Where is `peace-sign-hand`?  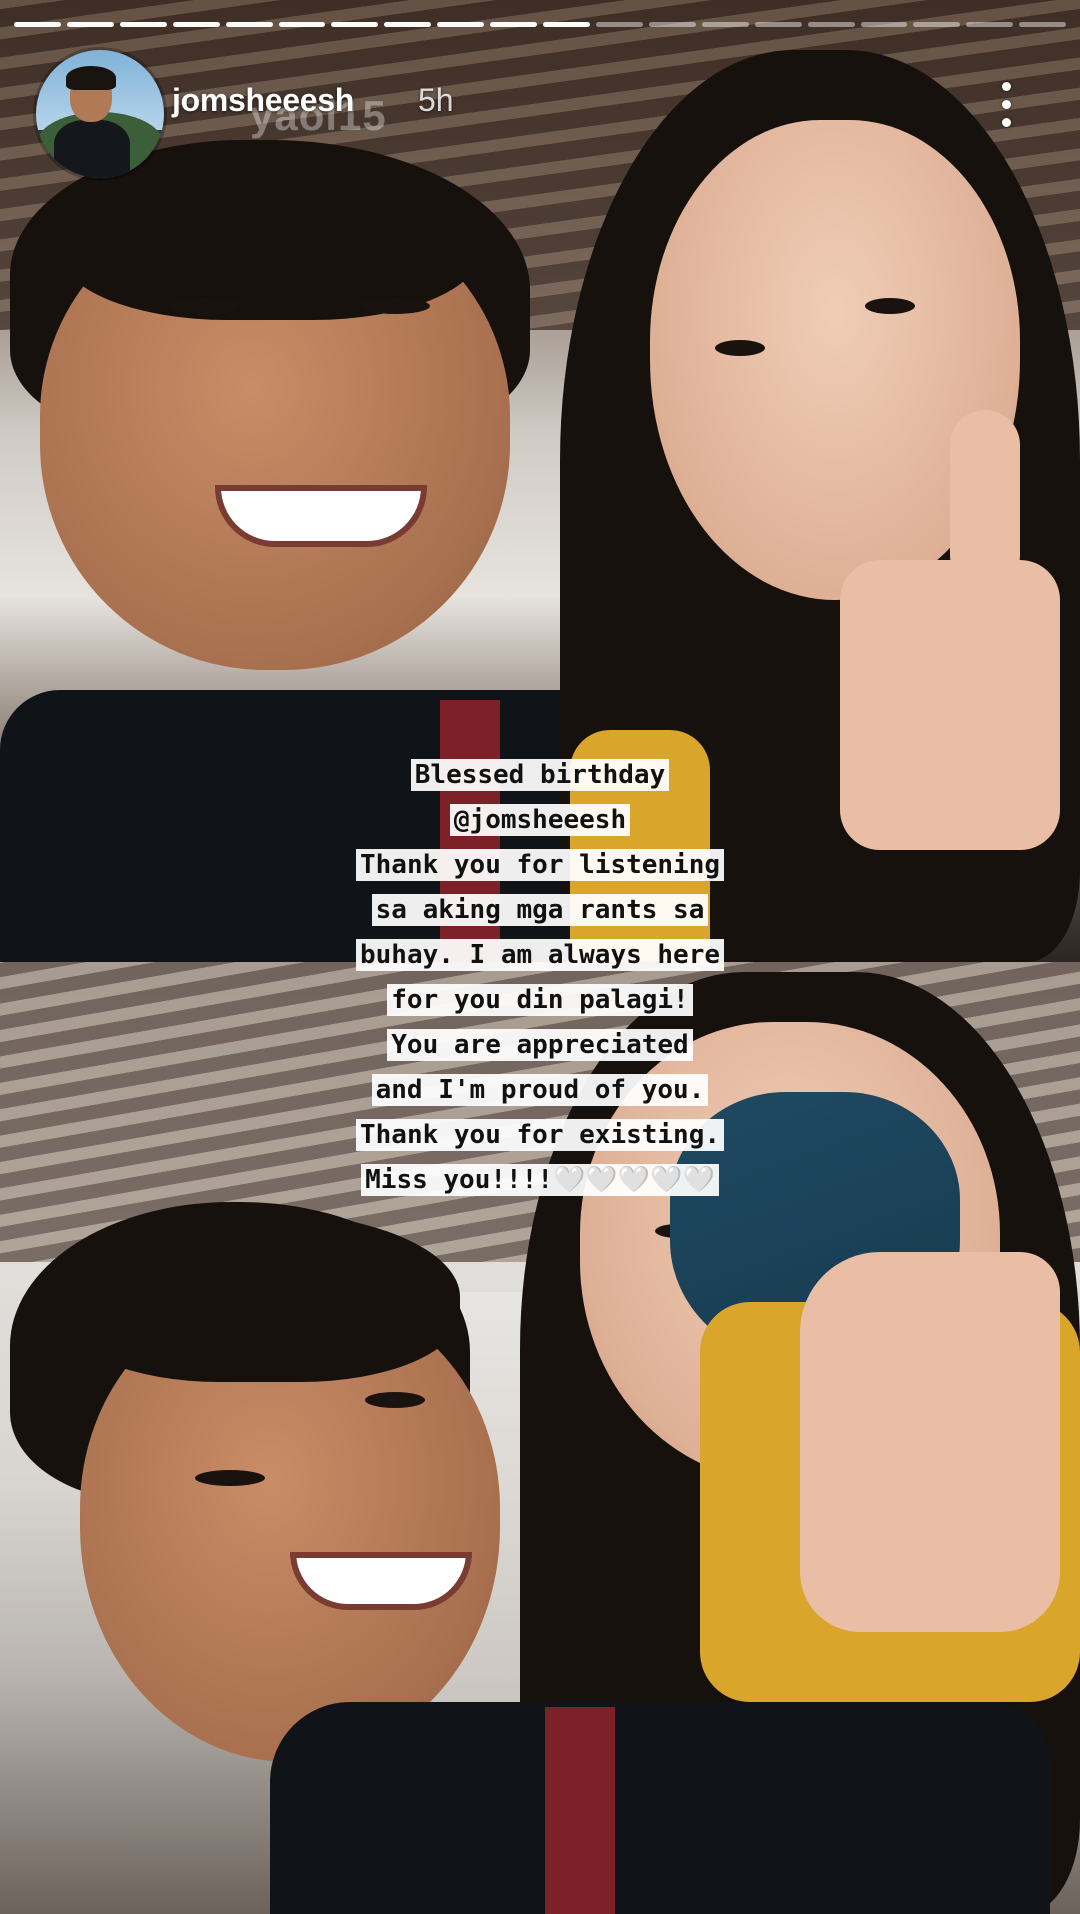 peace-sign-hand is located at coordinates (930, 1442).